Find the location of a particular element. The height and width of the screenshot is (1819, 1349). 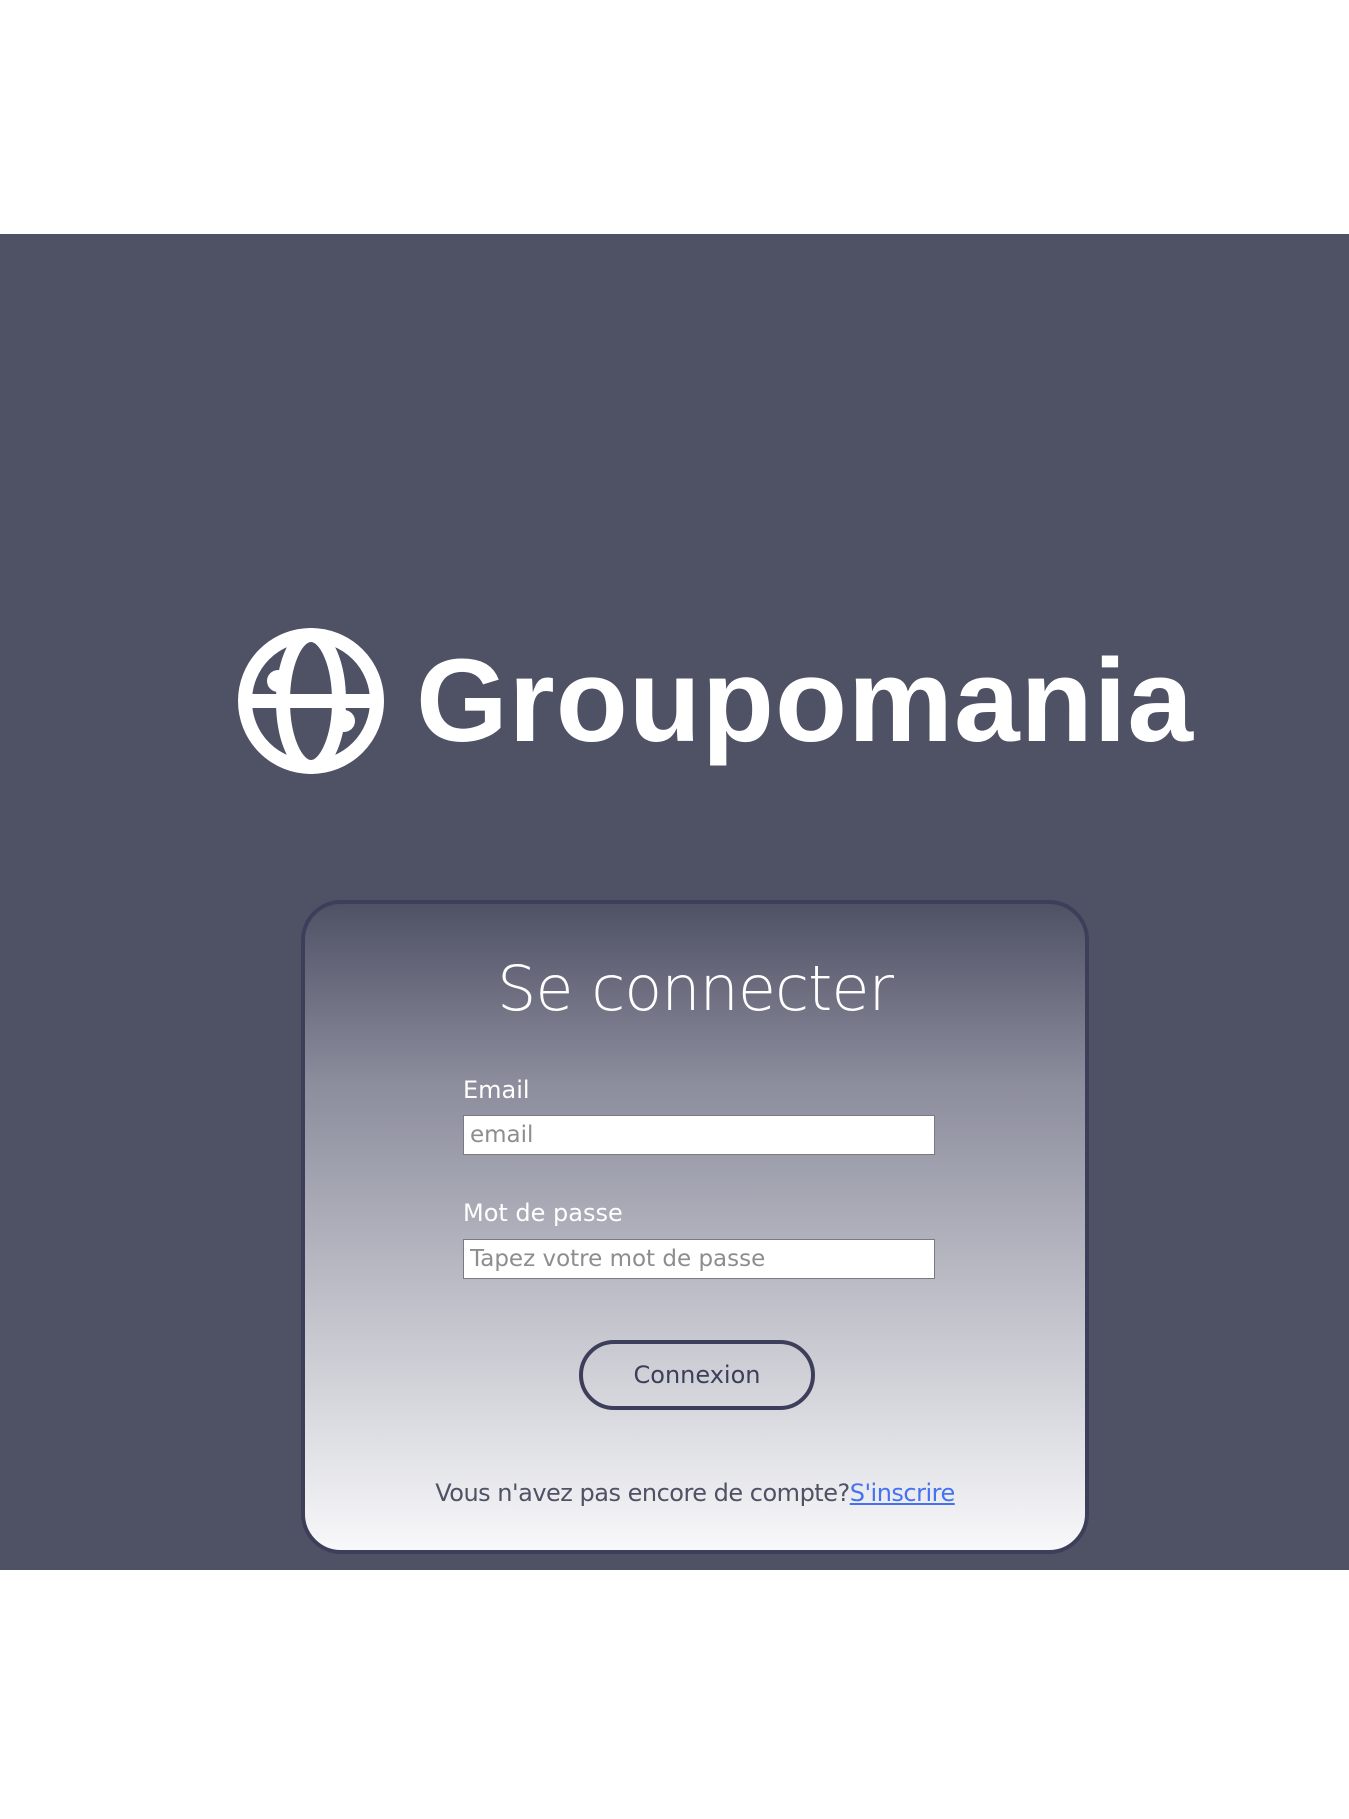

signup-link: S'inscrire is located at coordinates (903, 1493).